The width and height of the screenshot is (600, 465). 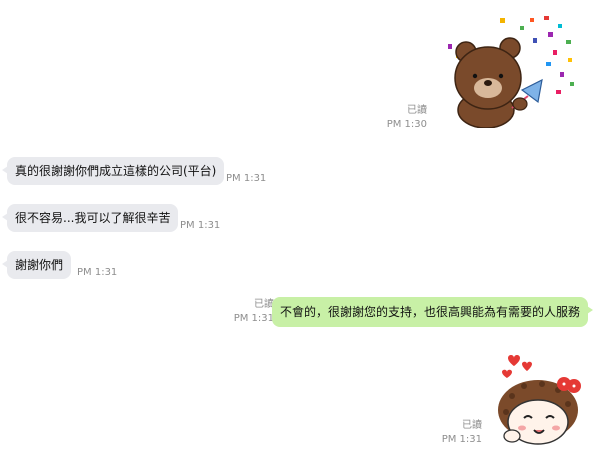 I want to click on message-text: 真的很謝謝你們成立這樣的公司(平台), so click(x=116, y=171).